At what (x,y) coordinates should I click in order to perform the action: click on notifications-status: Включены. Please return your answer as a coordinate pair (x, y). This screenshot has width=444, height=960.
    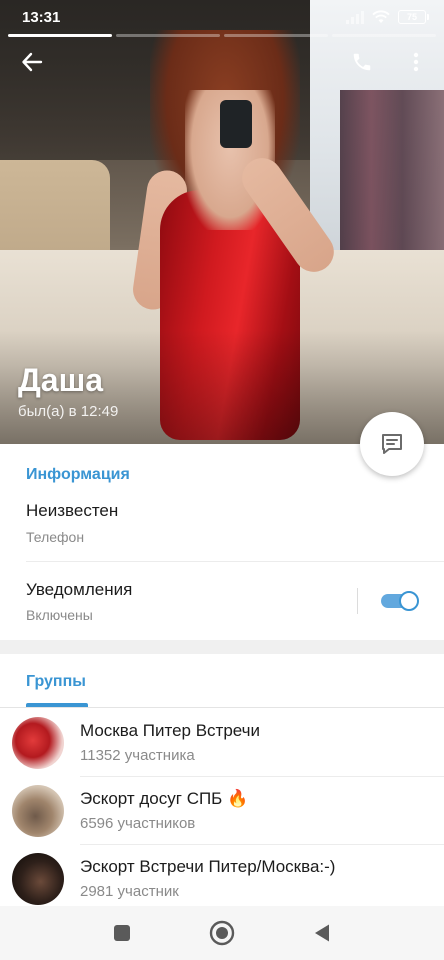
    Looking at the image, I should click on (59, 615).